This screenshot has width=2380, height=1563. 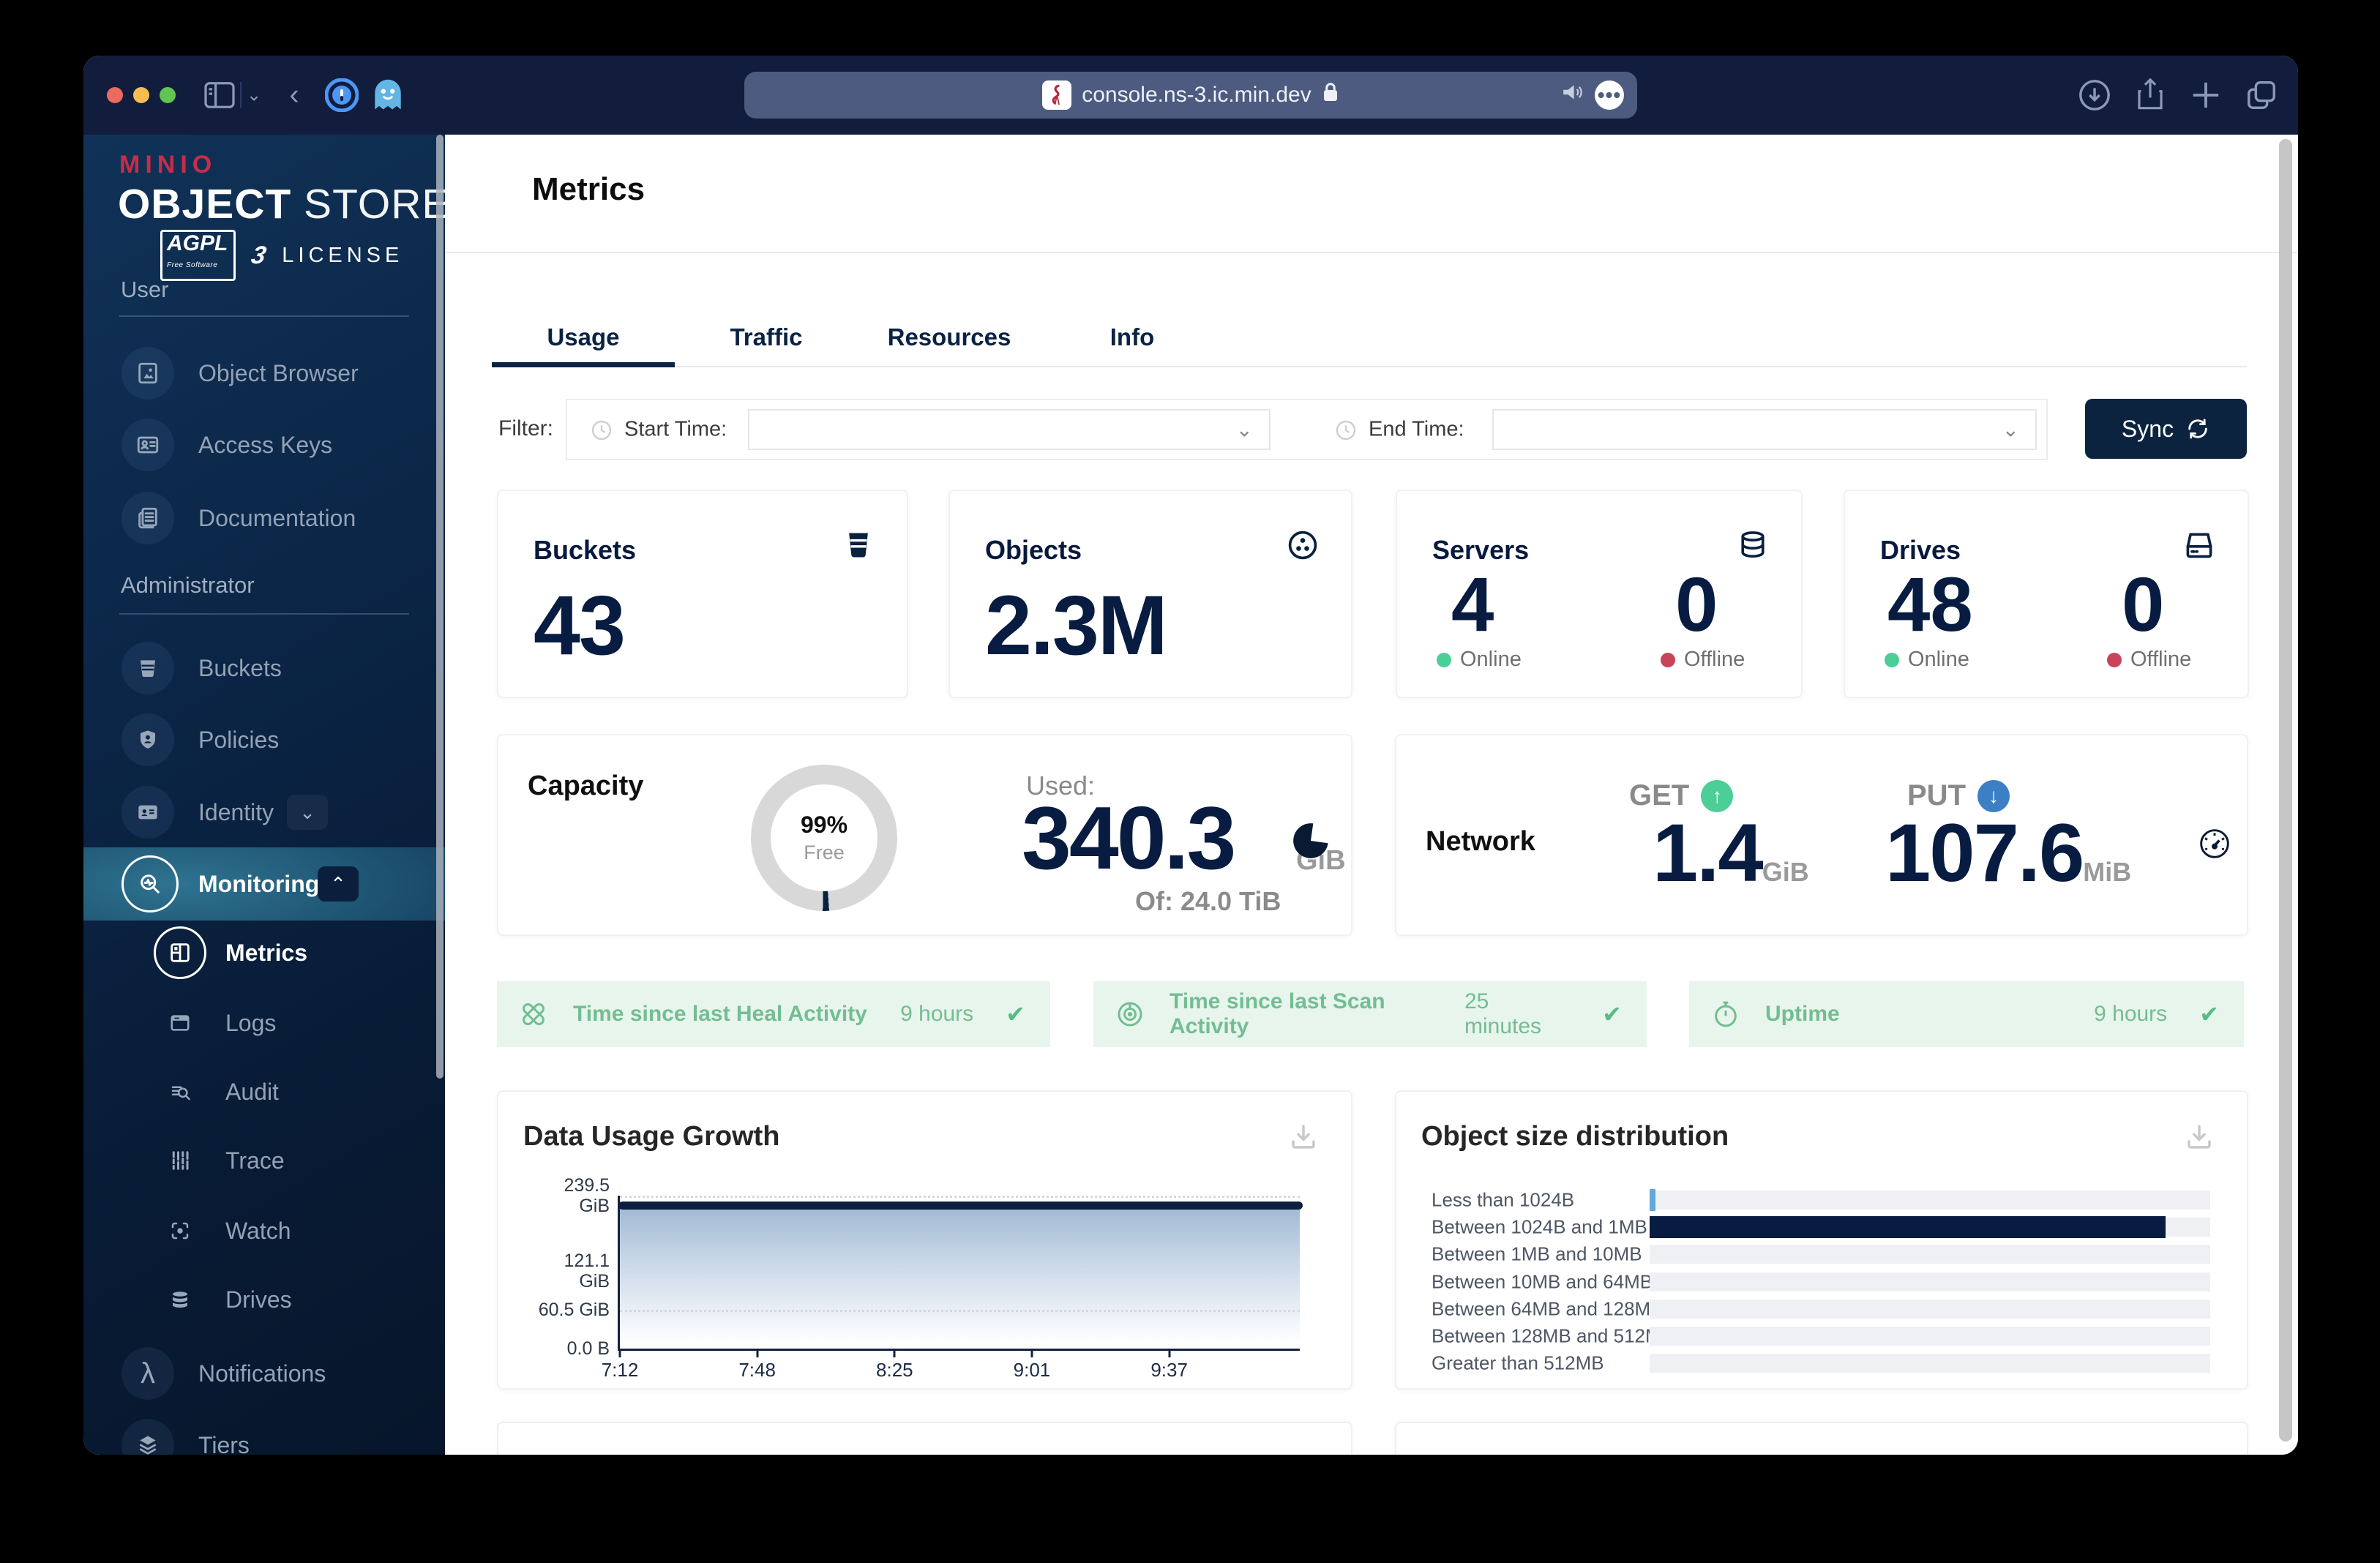 I want to click on drives-offline-count: 0, so click(x=2143, y=605).